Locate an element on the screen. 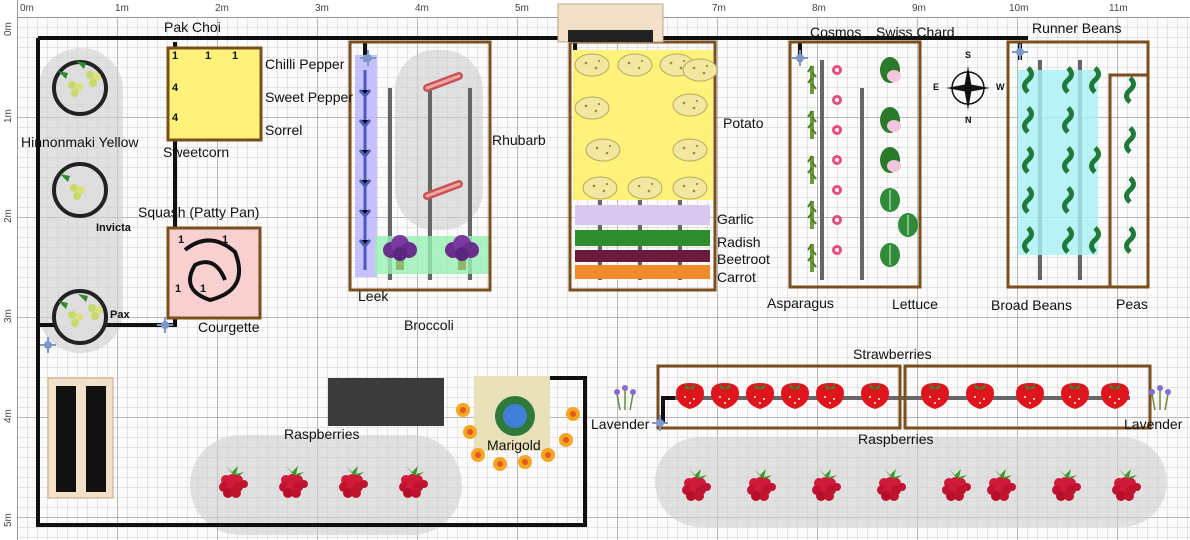 The width and height of the screenshot is (1190, 540). squash-label: Squash (Patty Pan) is located at coordinates (198, 212).